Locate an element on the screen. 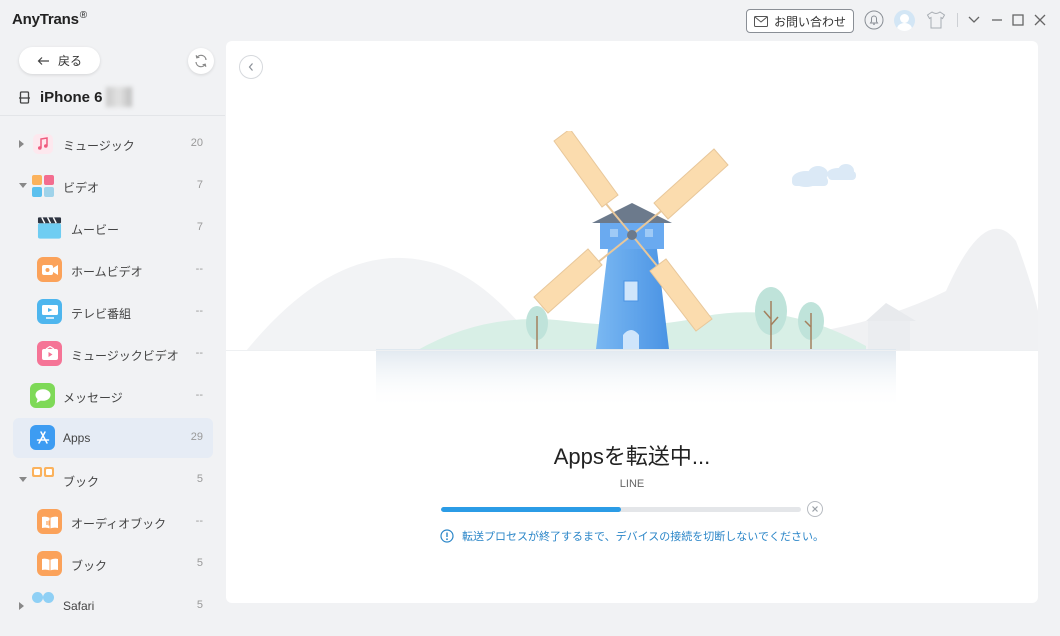  user-avatar is located at coordinates (904, 20).